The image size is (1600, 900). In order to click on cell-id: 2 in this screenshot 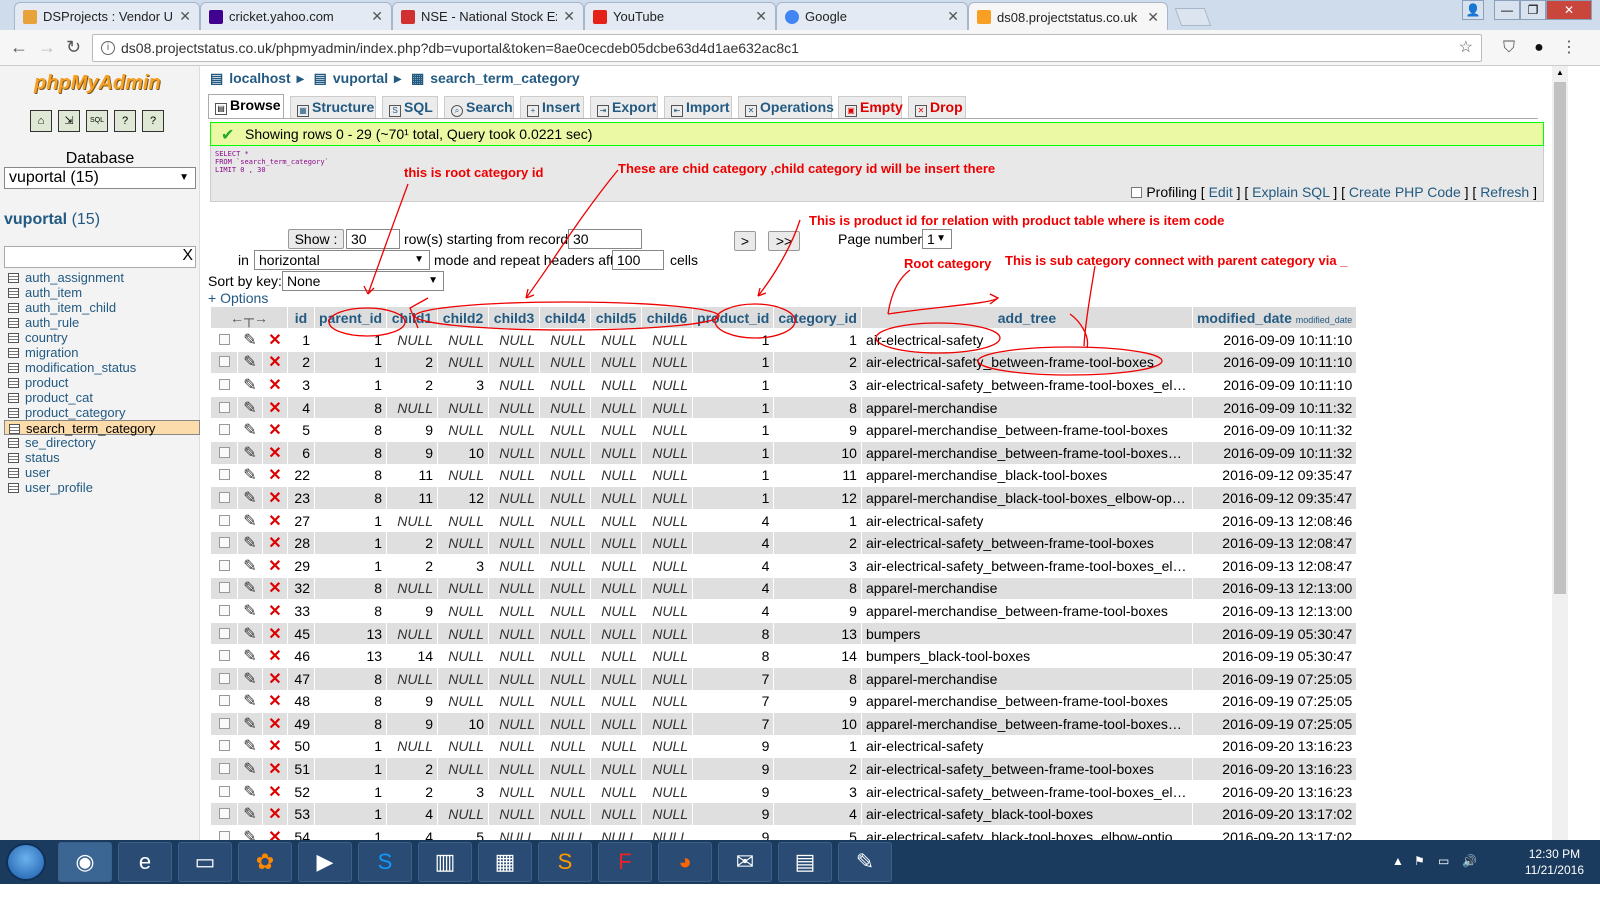, I will do `click(301, 362)`.